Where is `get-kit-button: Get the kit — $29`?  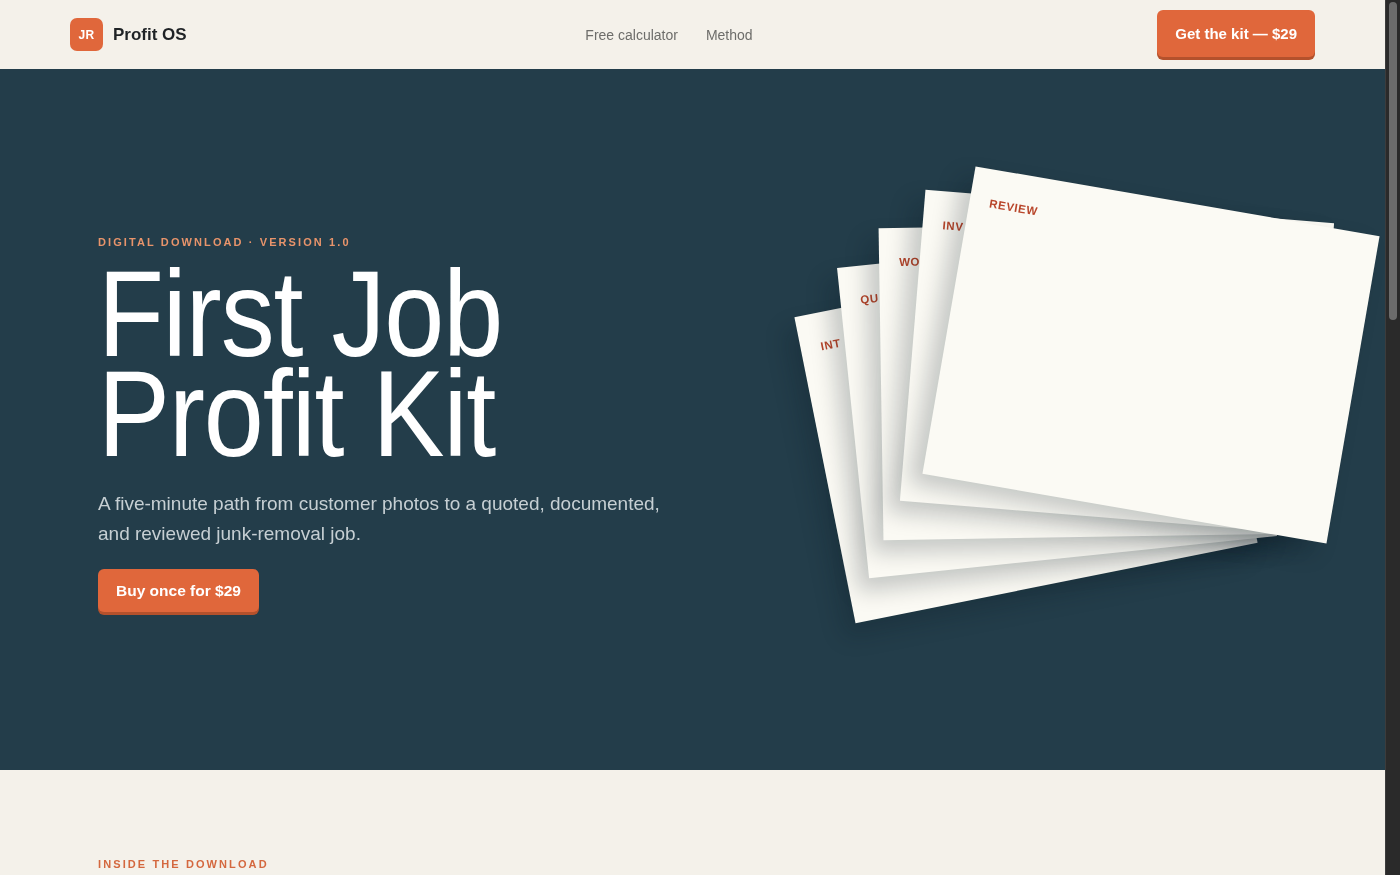 get-kit-button: Get the kit — $29 is located at coordinates (1236, 33).